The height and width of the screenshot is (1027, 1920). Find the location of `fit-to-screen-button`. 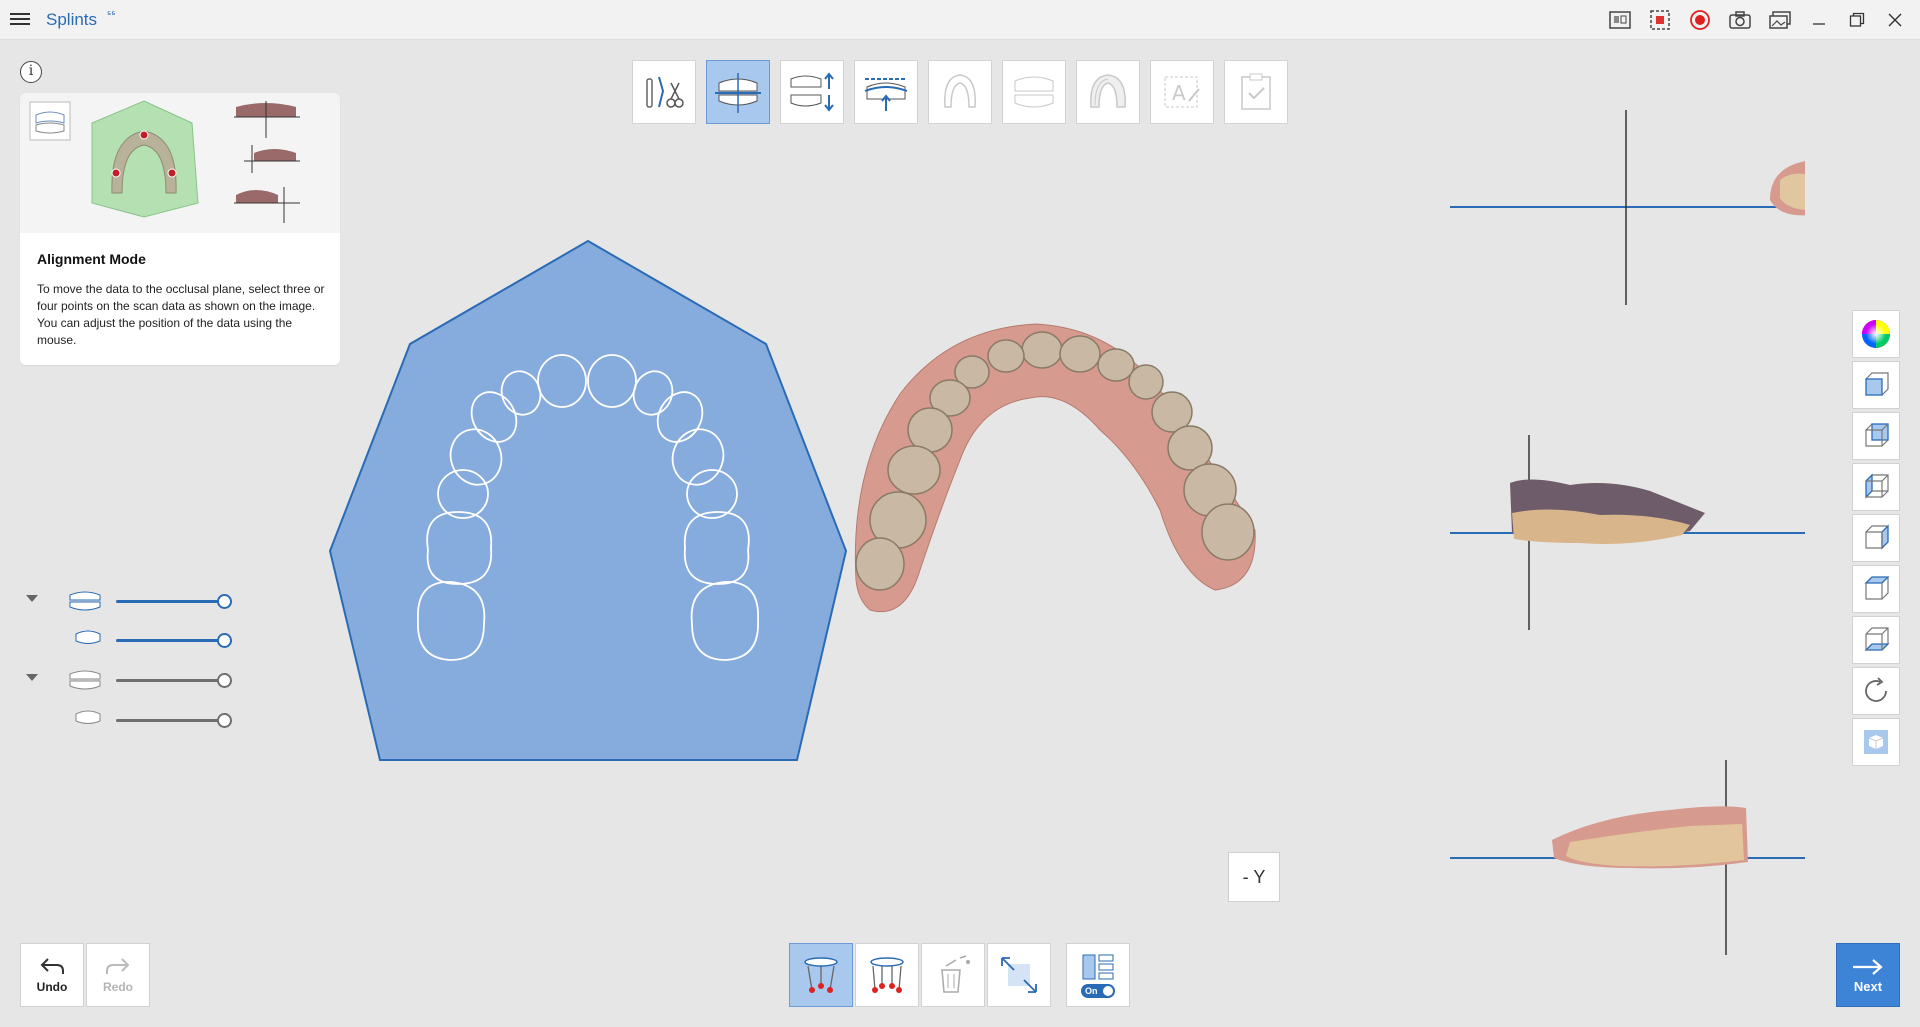

fit-to-screen-button is located at coordinates (1019, 975).